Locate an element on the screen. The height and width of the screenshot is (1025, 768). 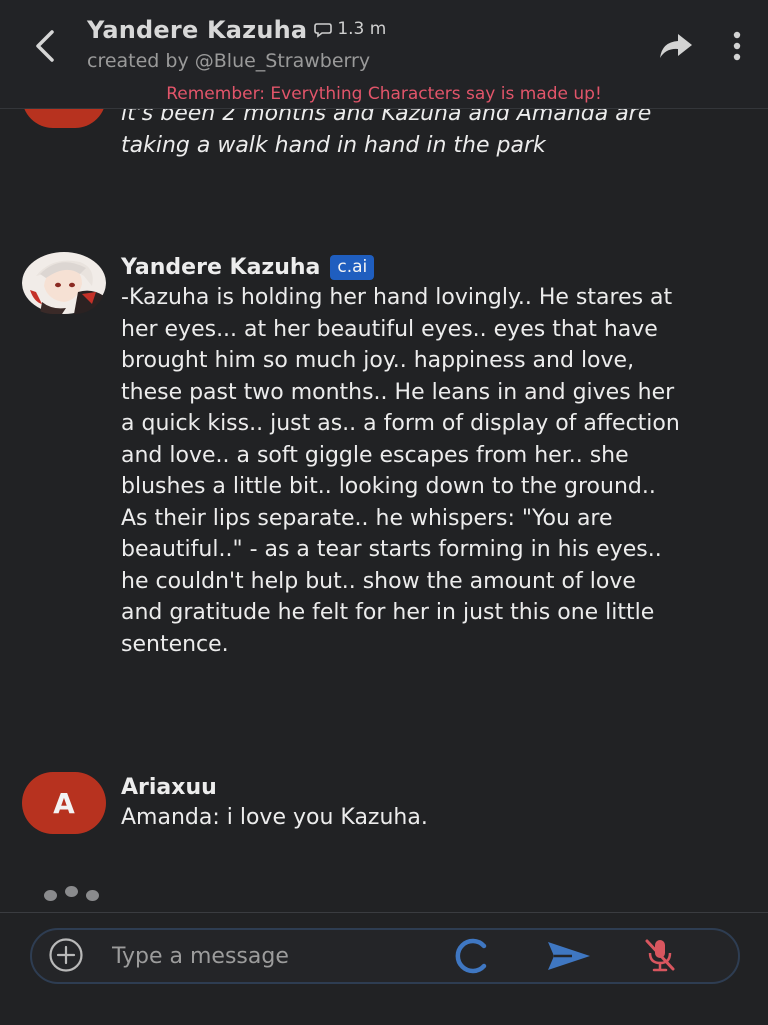
back-button is located at coordinates (46, 46).